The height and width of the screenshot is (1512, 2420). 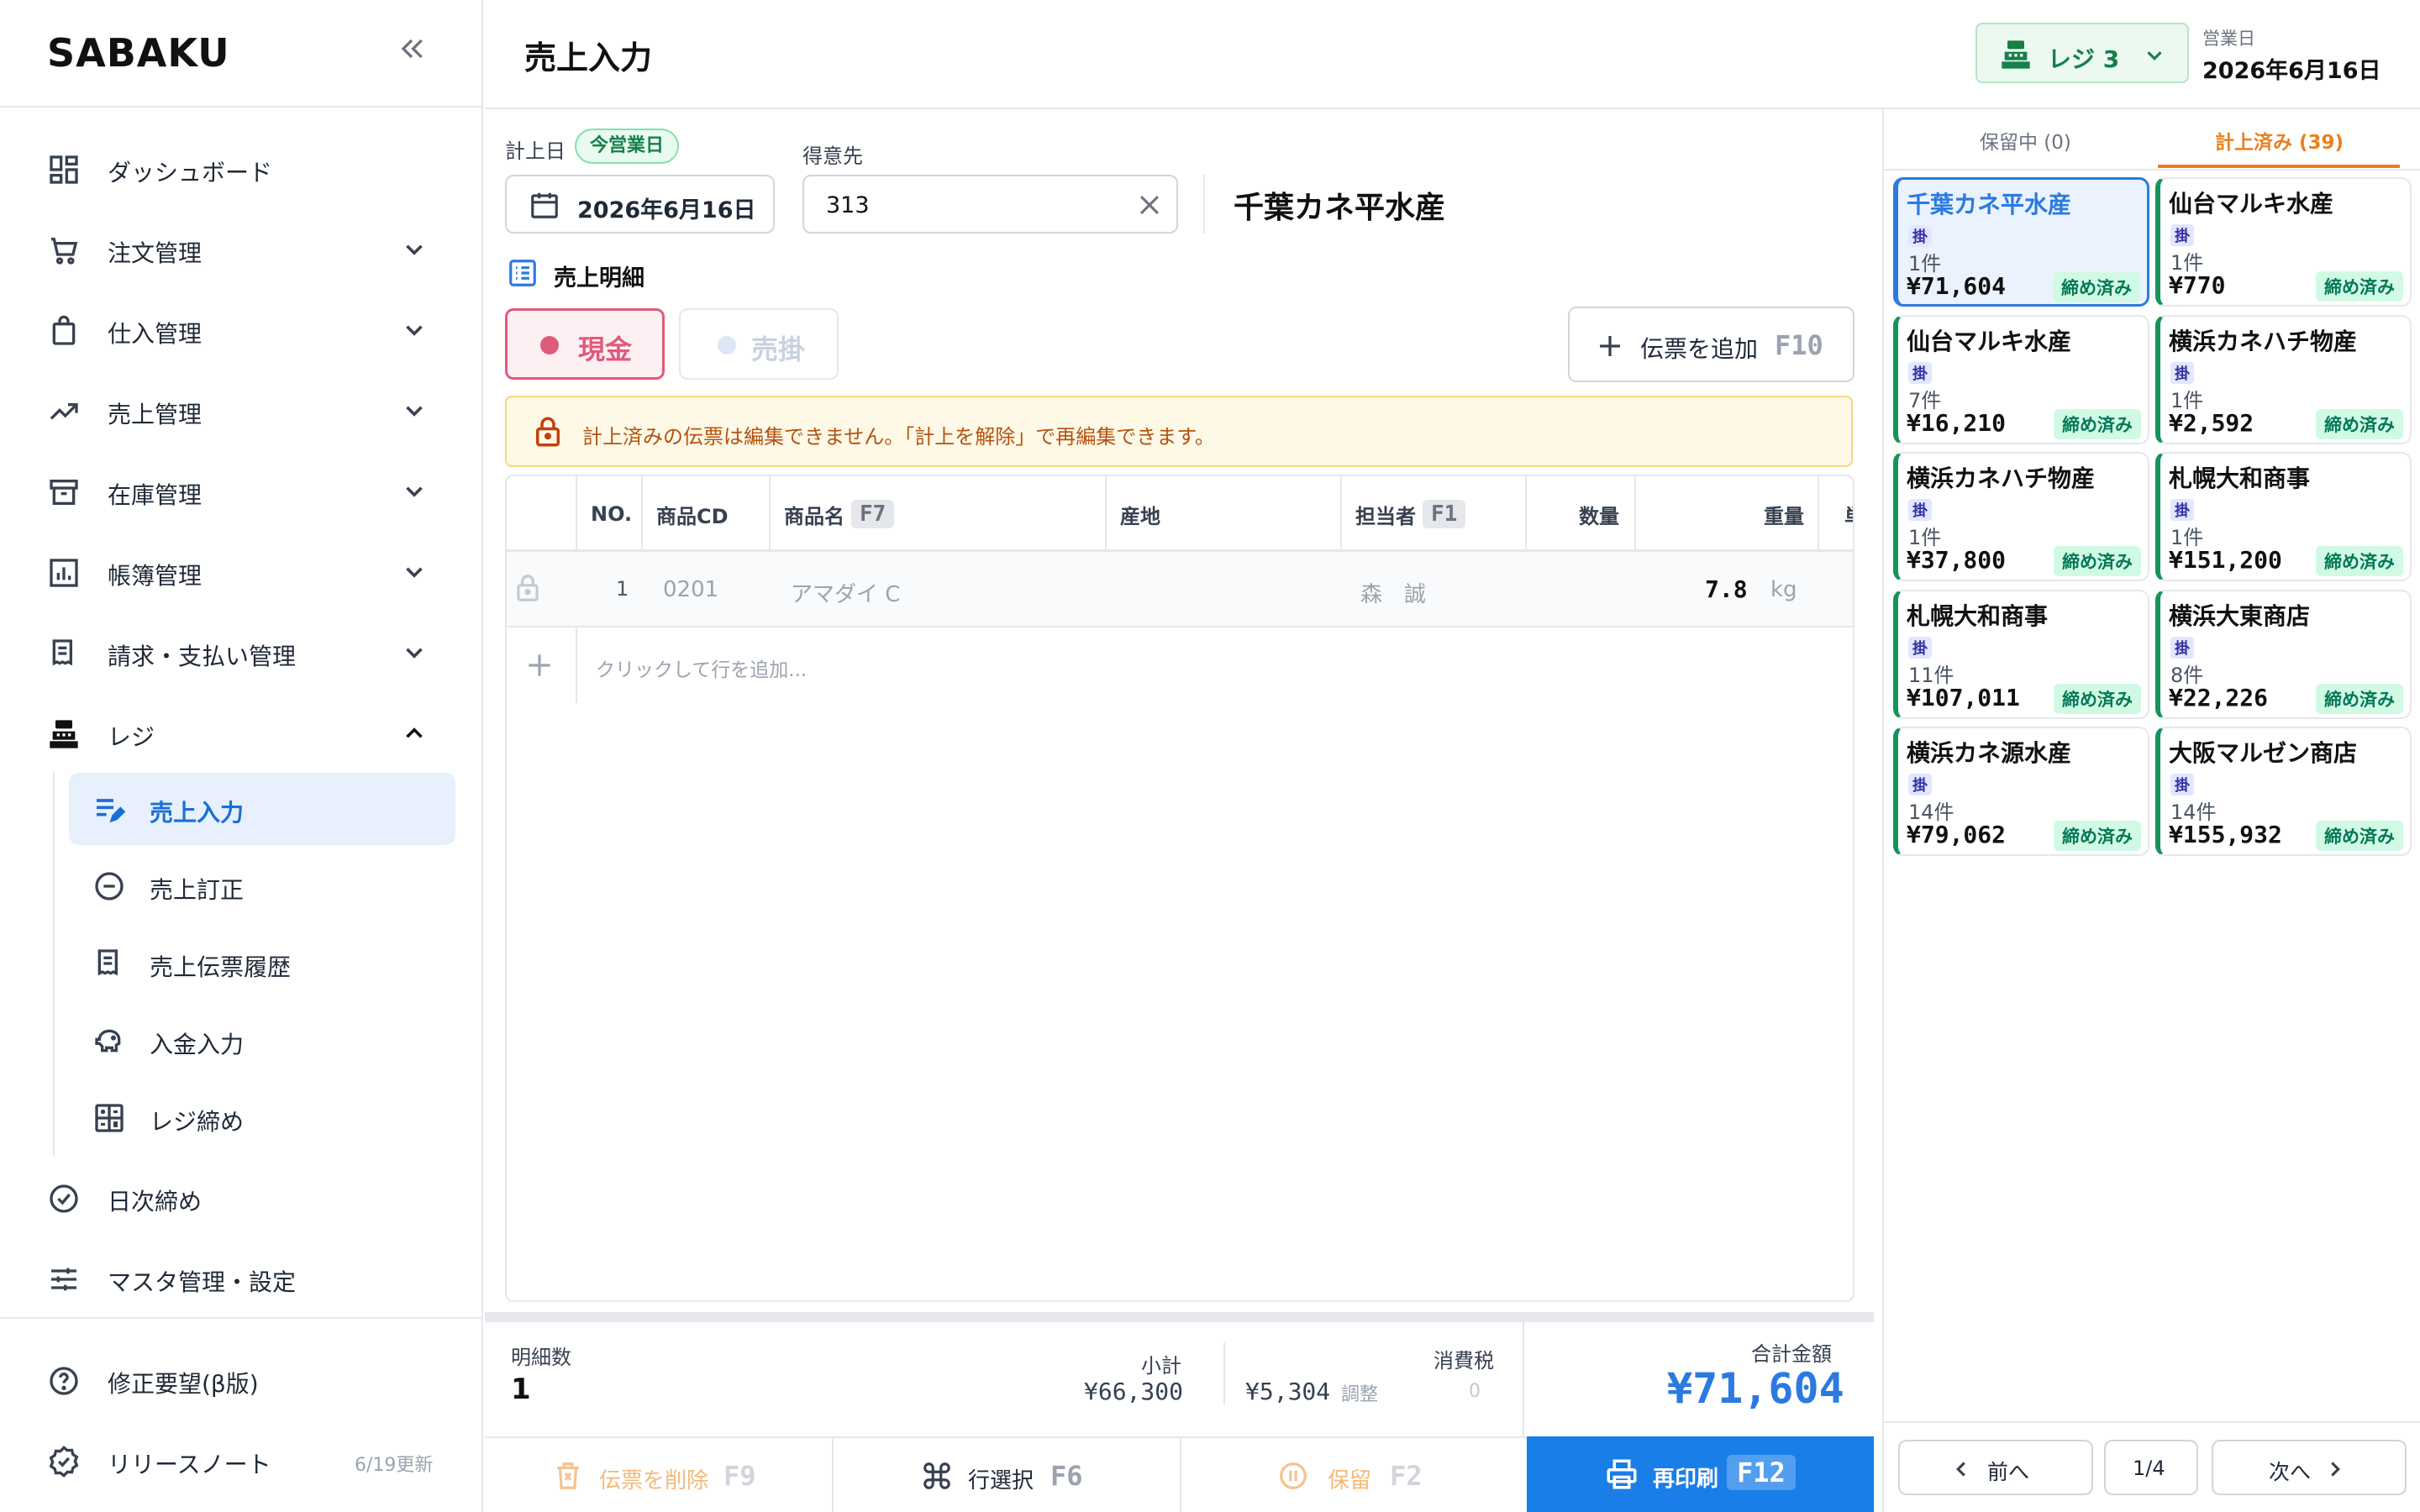 What do you see at coordinates (2021, 516) in the screenshot?
I see `posted-slip-card: 横浜カネハチ物産掛 1件 ¥37,800 締め済み` at bounding box center [2021, 516].